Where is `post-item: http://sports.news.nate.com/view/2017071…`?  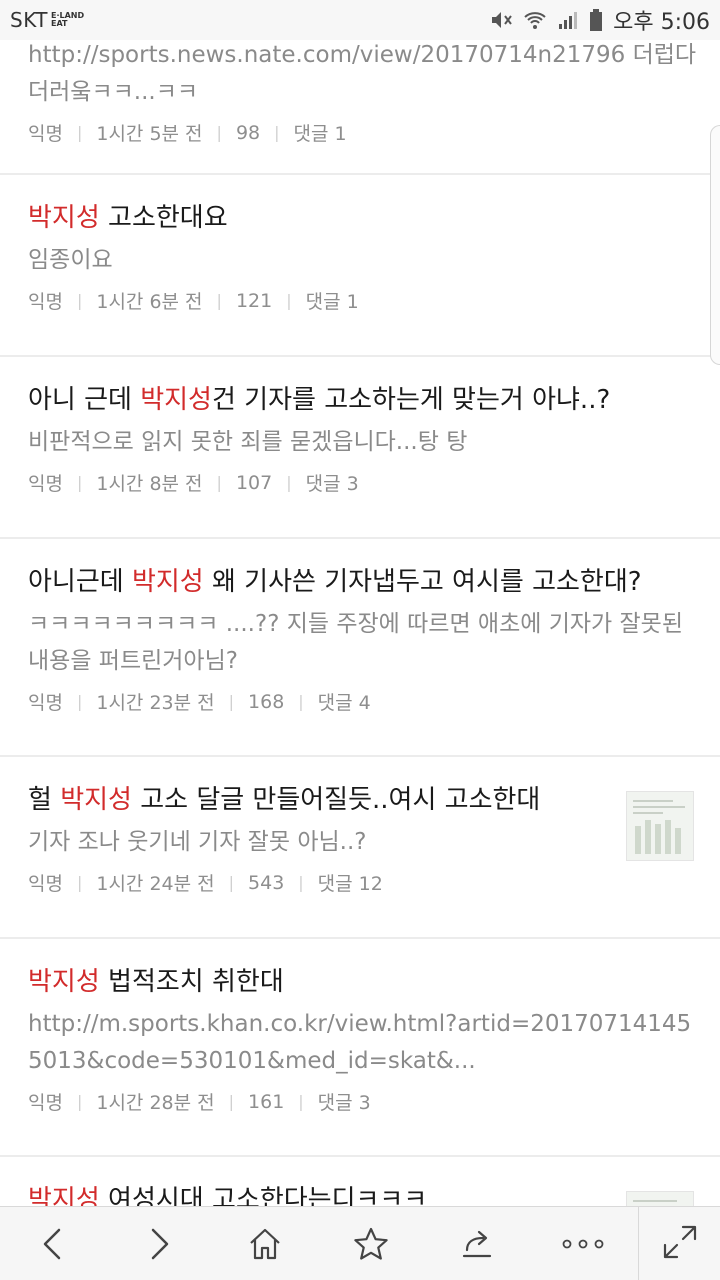
post-item: http://sports.news.nate.com/view/2017071… is located at coordinates (360, 107).